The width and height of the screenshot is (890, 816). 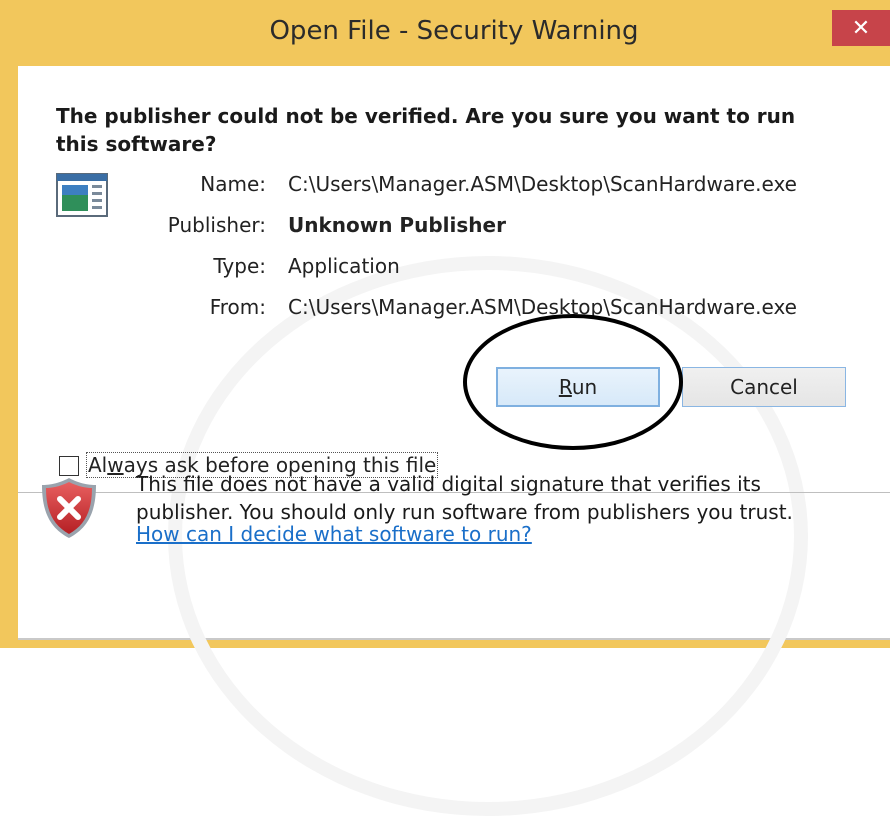 What do you see at coordinates (69, 466) in the screenshot?
I see `always-ask-checkbox` at bounding box center [69, 466].